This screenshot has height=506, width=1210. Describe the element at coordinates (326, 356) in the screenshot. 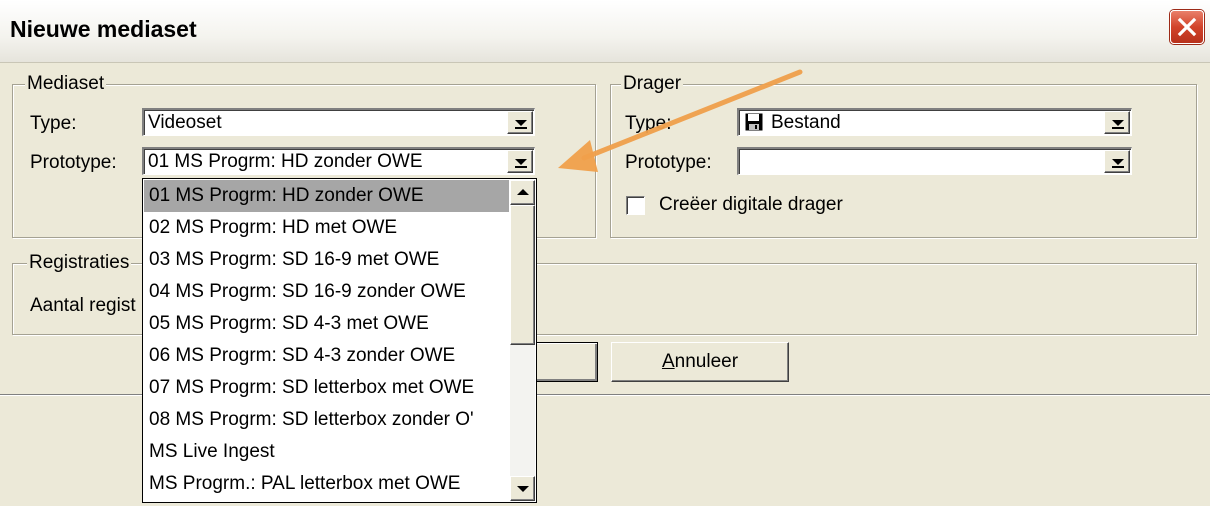

I see `dropdown-option: 06 MS Progrm: SD 4-3 zonder OWE` at that location.